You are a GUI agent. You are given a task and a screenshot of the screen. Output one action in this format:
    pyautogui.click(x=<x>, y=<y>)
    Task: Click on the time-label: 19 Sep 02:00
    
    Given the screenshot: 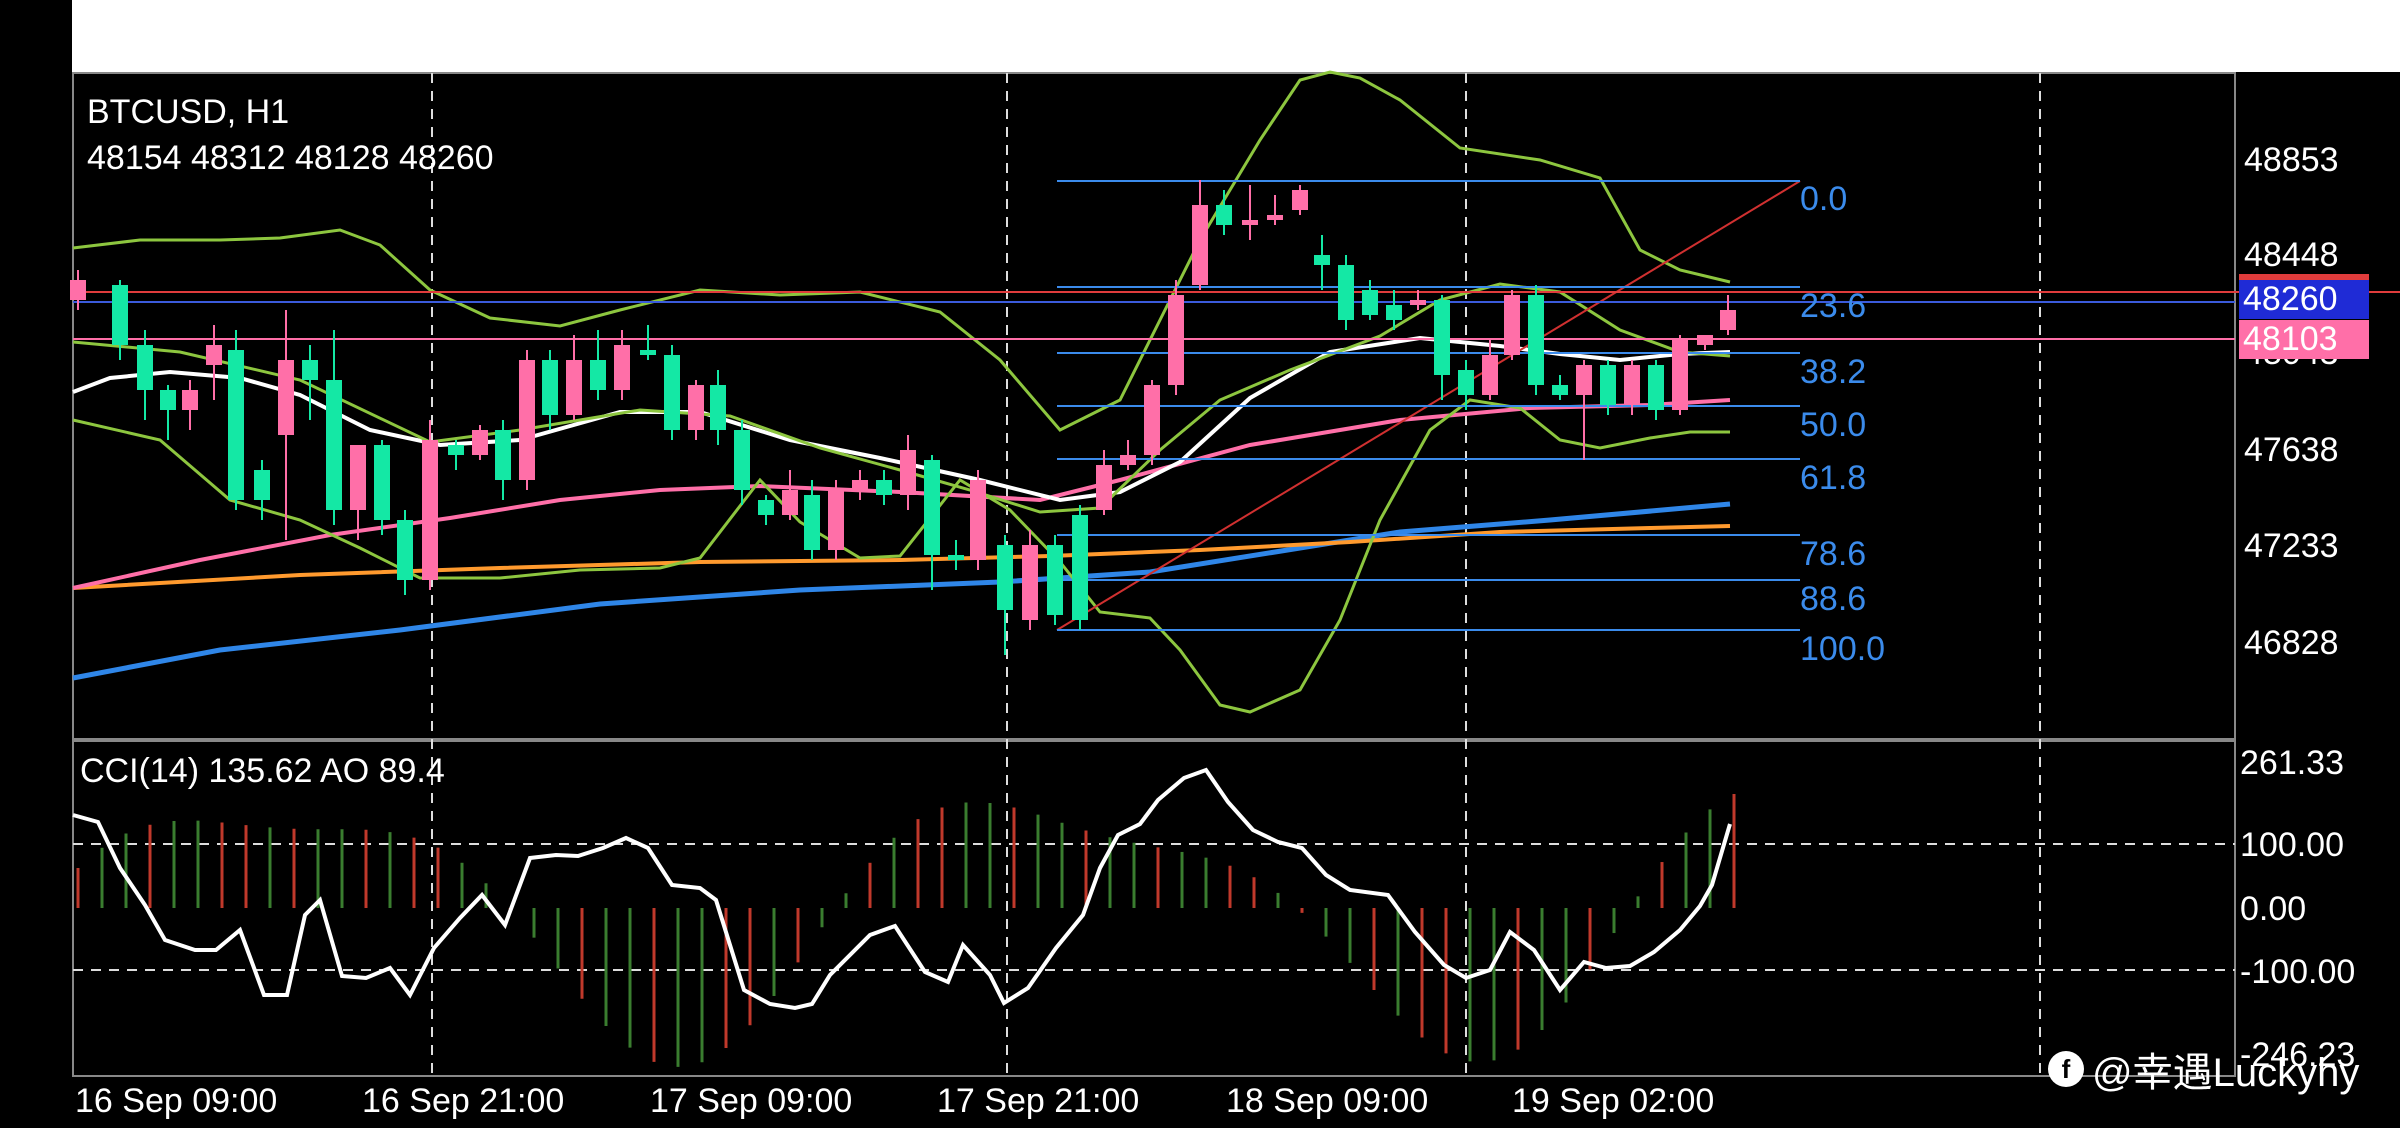 What is the action you would take?
    pyautogui.click(x=1613, y=1101)
    